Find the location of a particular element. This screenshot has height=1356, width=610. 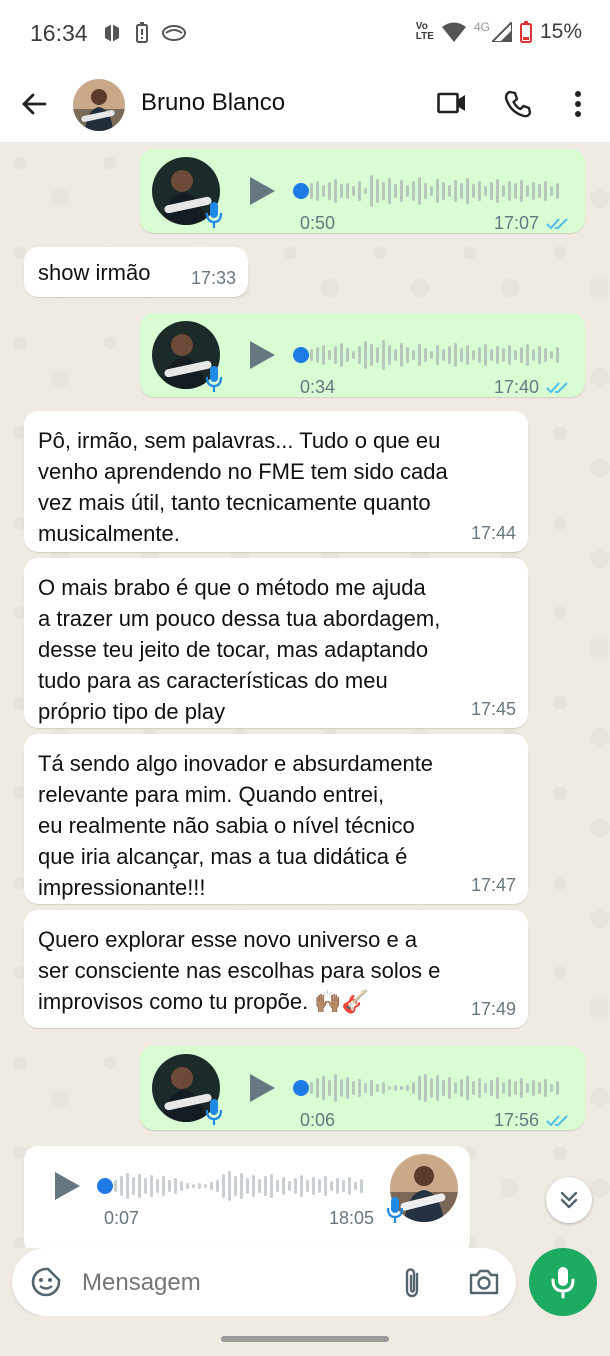

audio-duration: 0:50 is located at coordinates (318, 223).